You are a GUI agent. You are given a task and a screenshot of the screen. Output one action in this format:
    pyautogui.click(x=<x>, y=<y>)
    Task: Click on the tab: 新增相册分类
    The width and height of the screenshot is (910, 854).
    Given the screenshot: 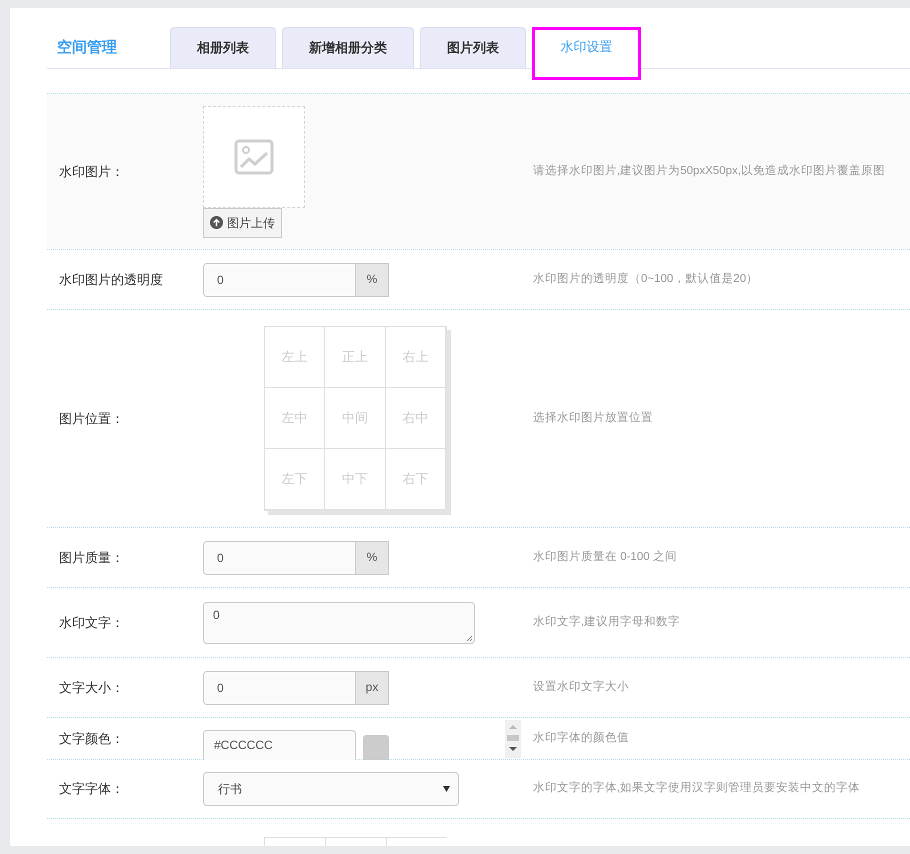 What is the action you would take?
    pyautogui.click(x=348, y=47)
    